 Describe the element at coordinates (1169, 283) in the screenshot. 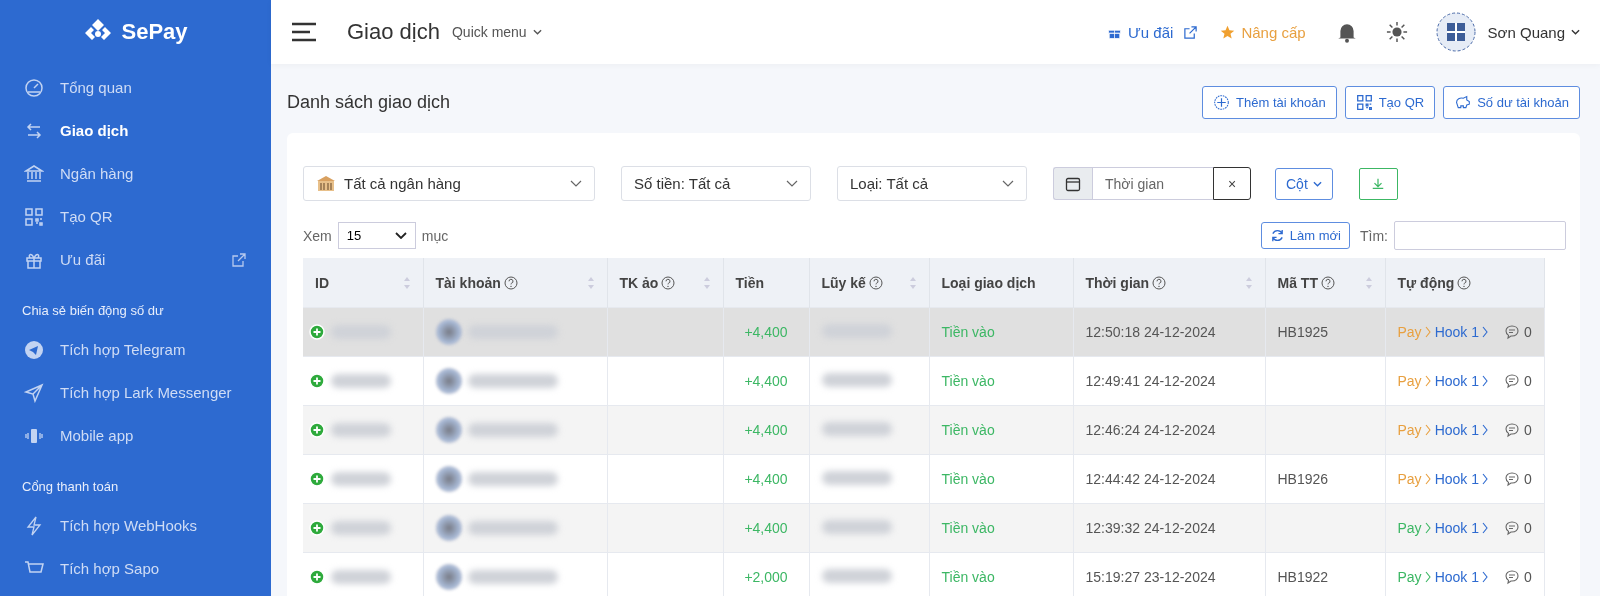

I see `column-header: Thời gian` at that location.